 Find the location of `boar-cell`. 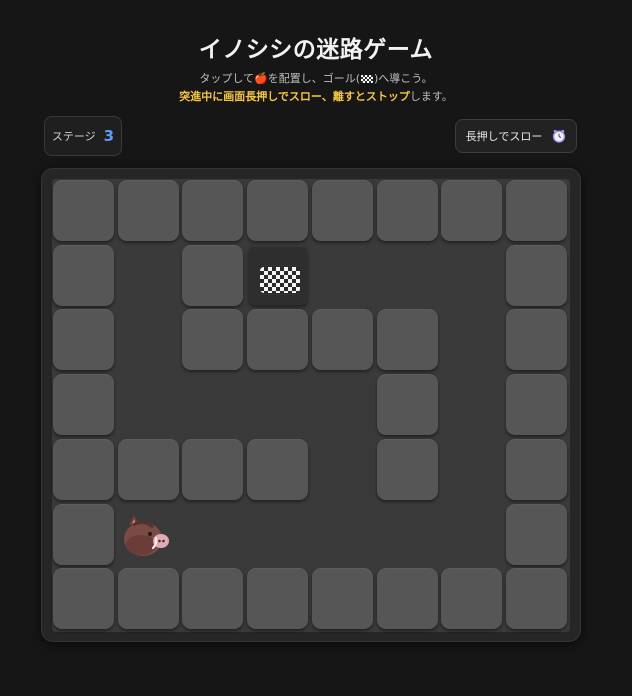

boar-cell is located at coordinates (149, 535).